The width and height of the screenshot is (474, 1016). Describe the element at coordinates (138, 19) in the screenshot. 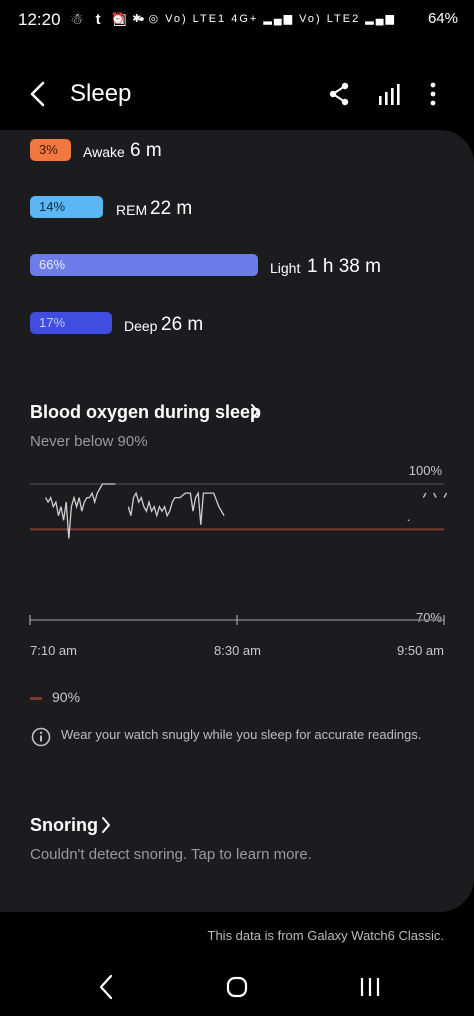

I see `bluetooth-icon: ✱` at that location.